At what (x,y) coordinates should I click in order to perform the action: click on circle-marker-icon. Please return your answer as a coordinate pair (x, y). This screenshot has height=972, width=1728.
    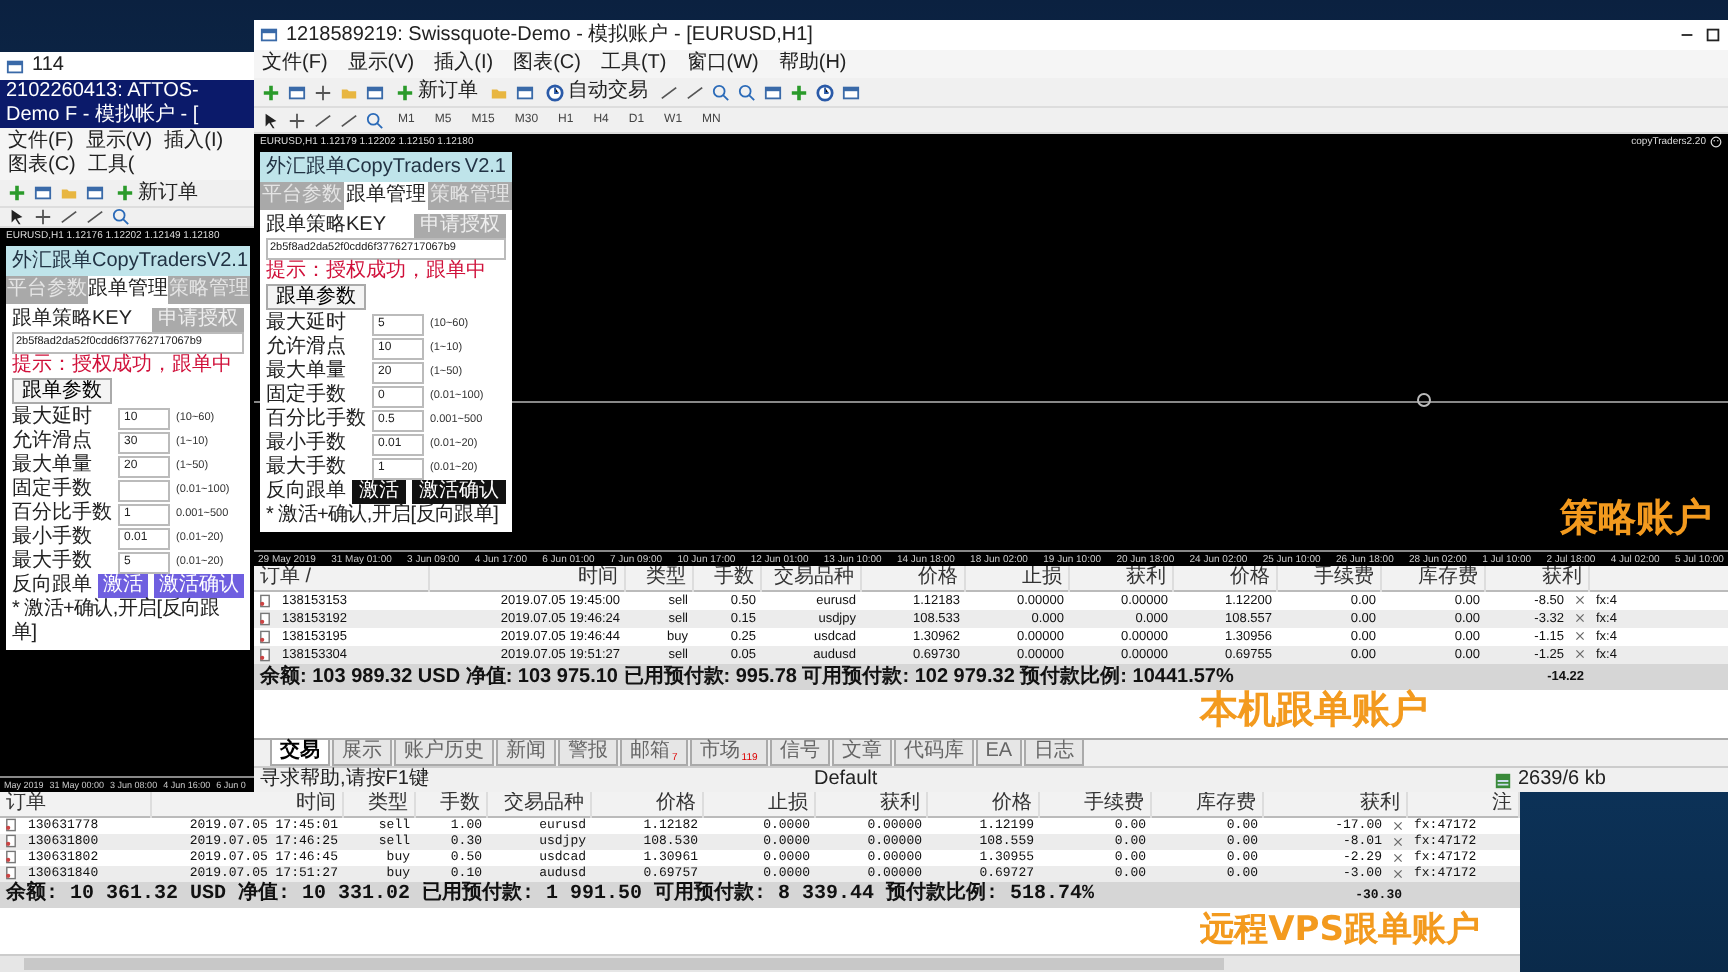
    Looking at the image, I should click on (1424, 400).